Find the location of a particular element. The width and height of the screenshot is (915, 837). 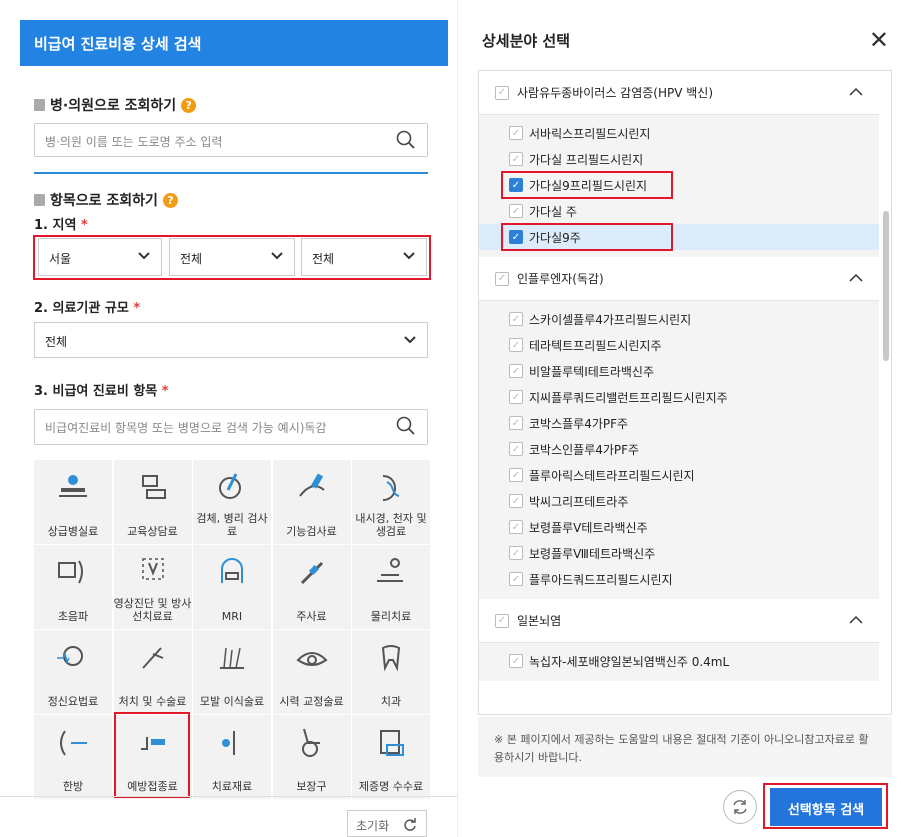

category-mri: MRI is located at coordinates (232, 587).